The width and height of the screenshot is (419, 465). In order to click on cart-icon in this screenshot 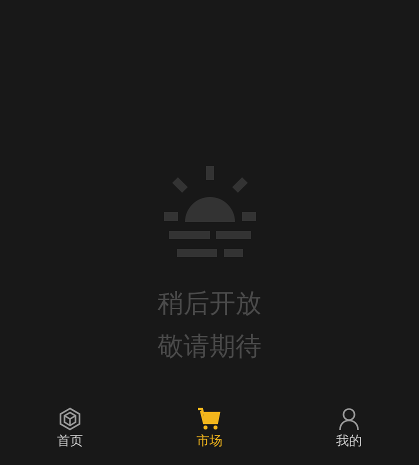, I will do `click(209, 419)`.